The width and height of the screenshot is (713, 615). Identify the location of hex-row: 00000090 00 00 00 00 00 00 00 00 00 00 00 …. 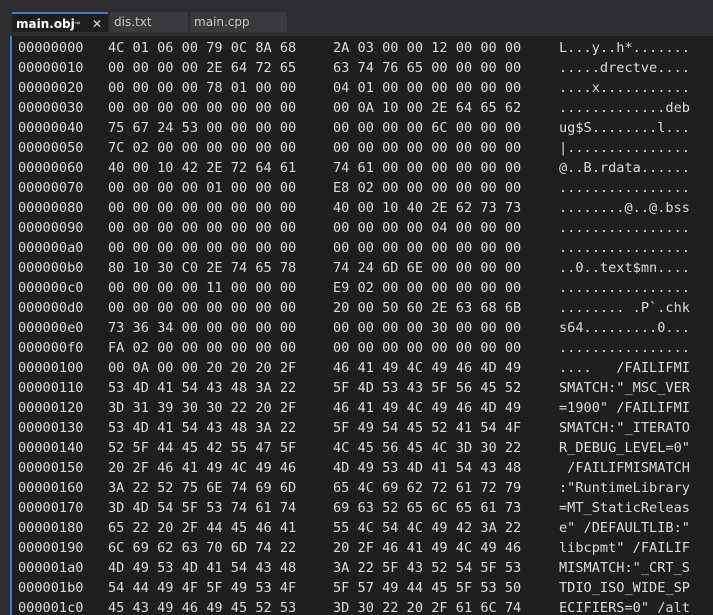
(362, 228).